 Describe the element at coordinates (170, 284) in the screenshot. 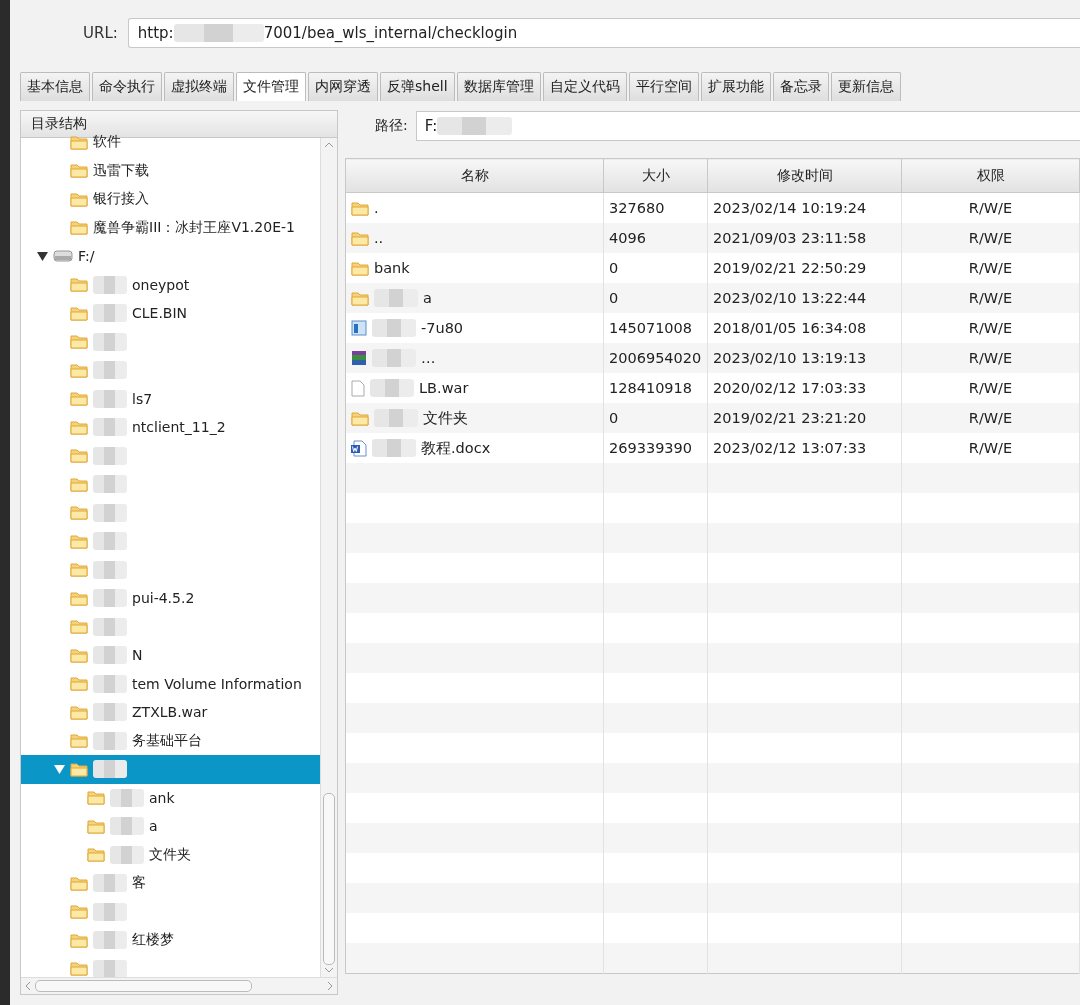

I see `tree-item: oneypot` at that location.